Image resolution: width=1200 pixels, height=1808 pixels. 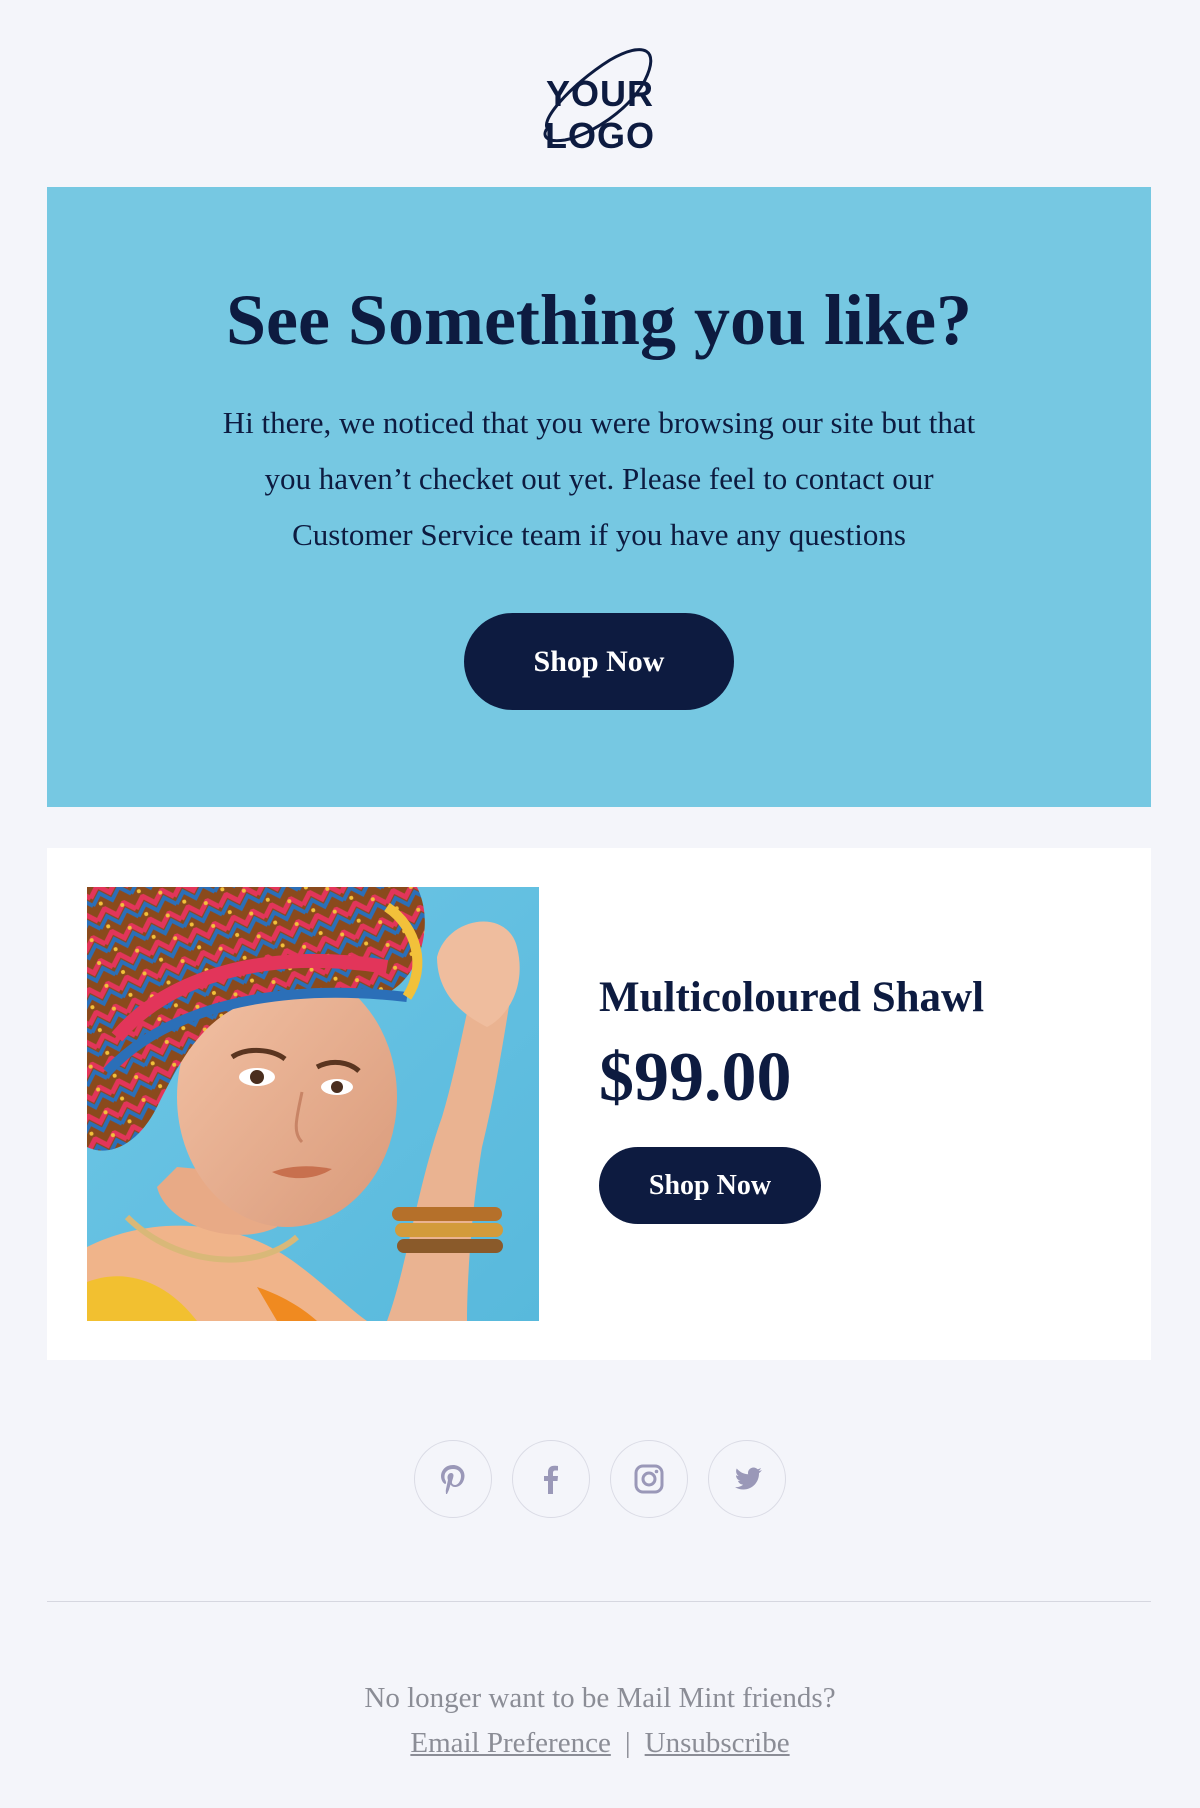 I want to click on pinterest-button, so click(x=453, y=1479).